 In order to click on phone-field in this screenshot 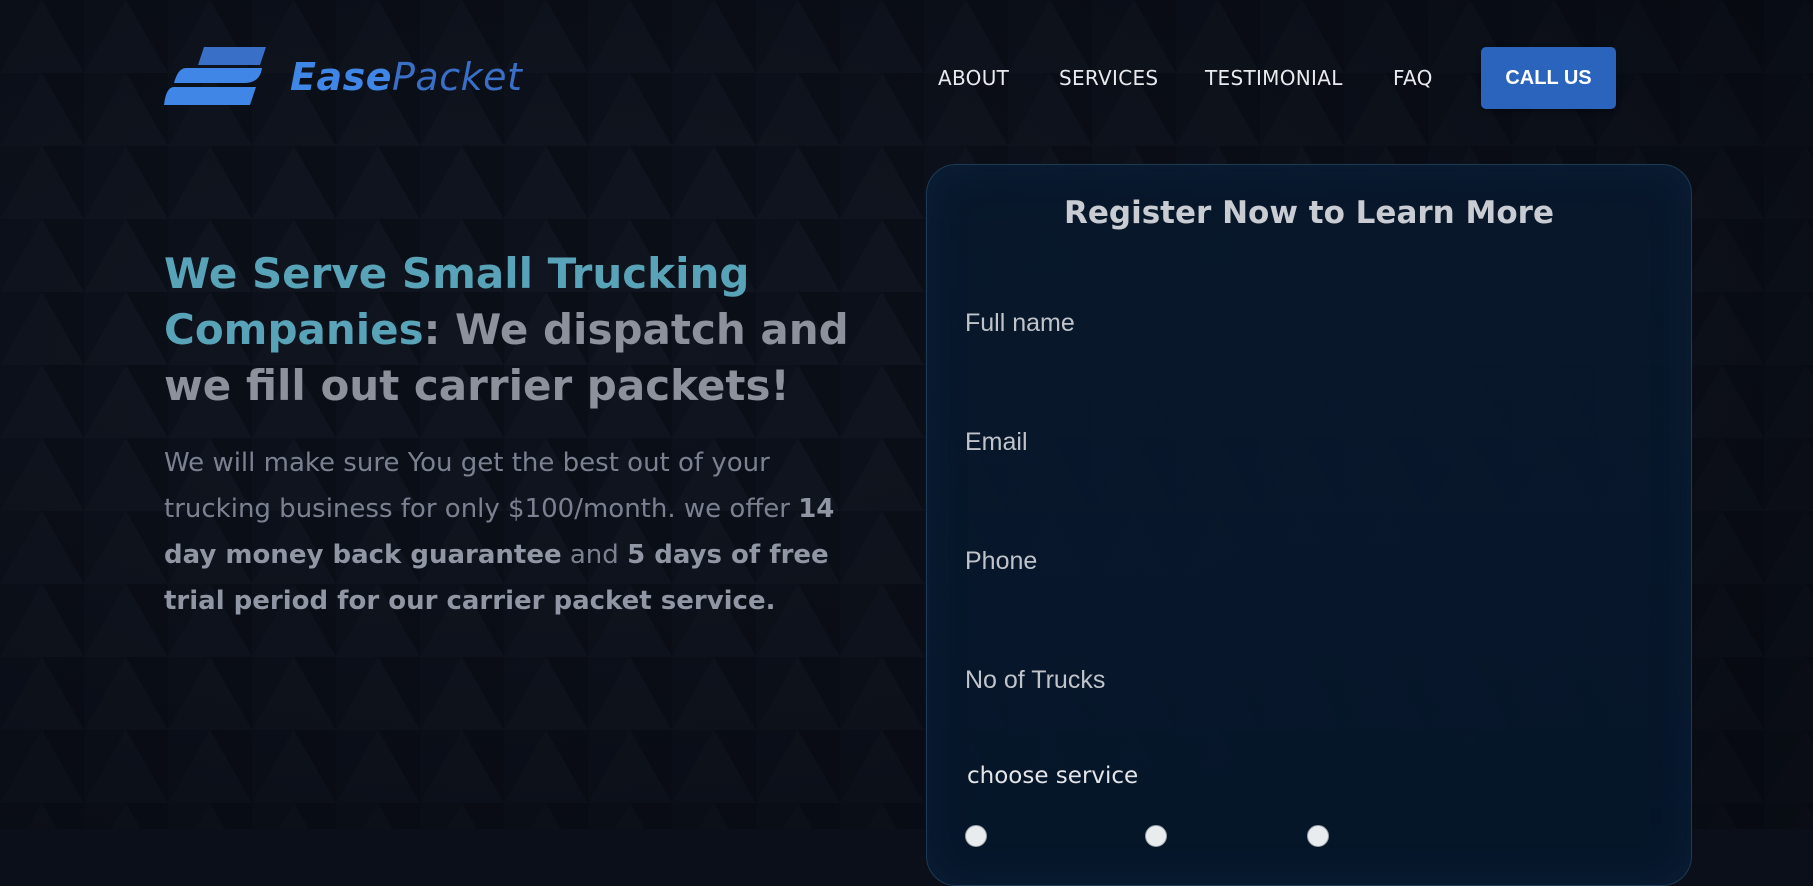, I will do `click(1310, 561)`.